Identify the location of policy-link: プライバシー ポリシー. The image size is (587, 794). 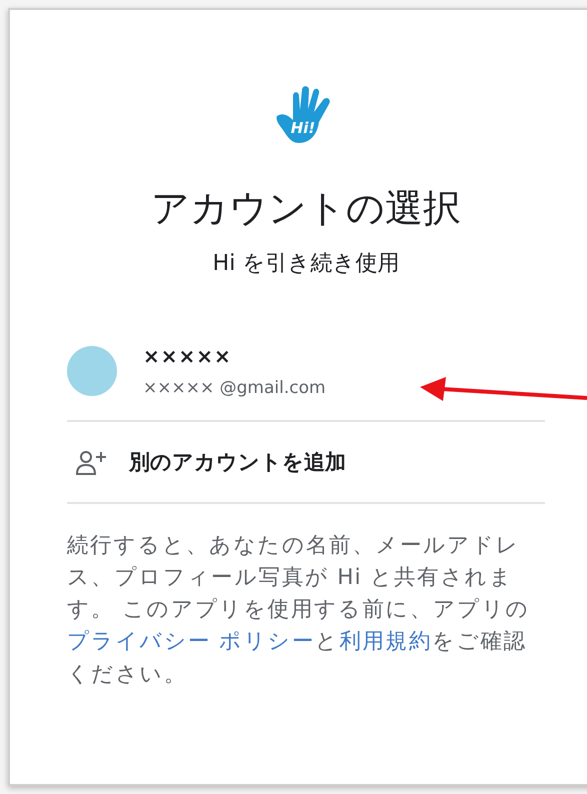
(191, 641).